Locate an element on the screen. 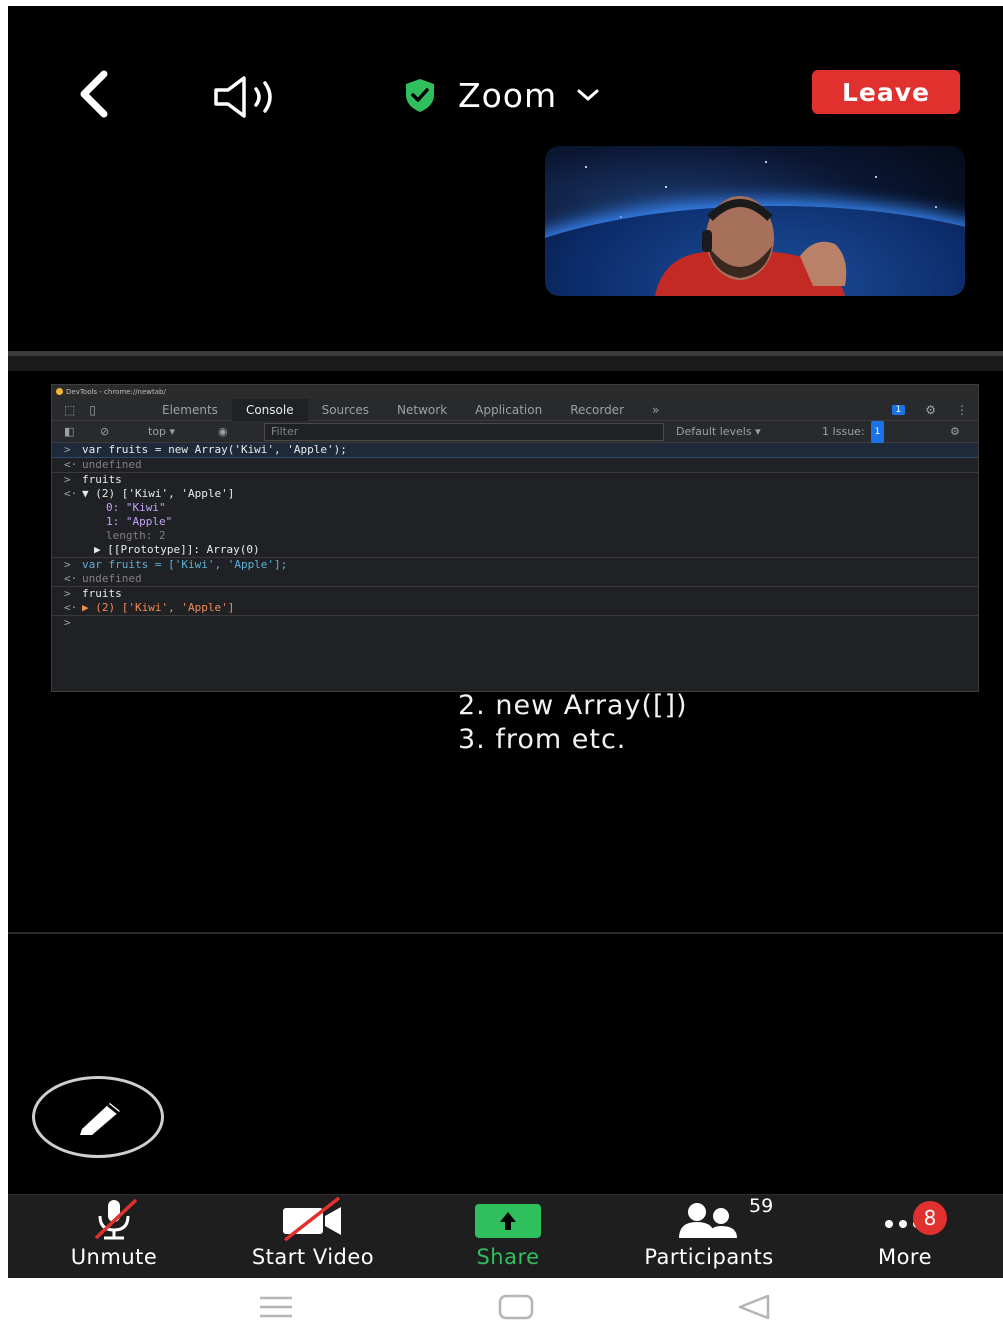  devtools-title-bar: DevTools - chrome://newtab/ is located at coordinates (515, 392).